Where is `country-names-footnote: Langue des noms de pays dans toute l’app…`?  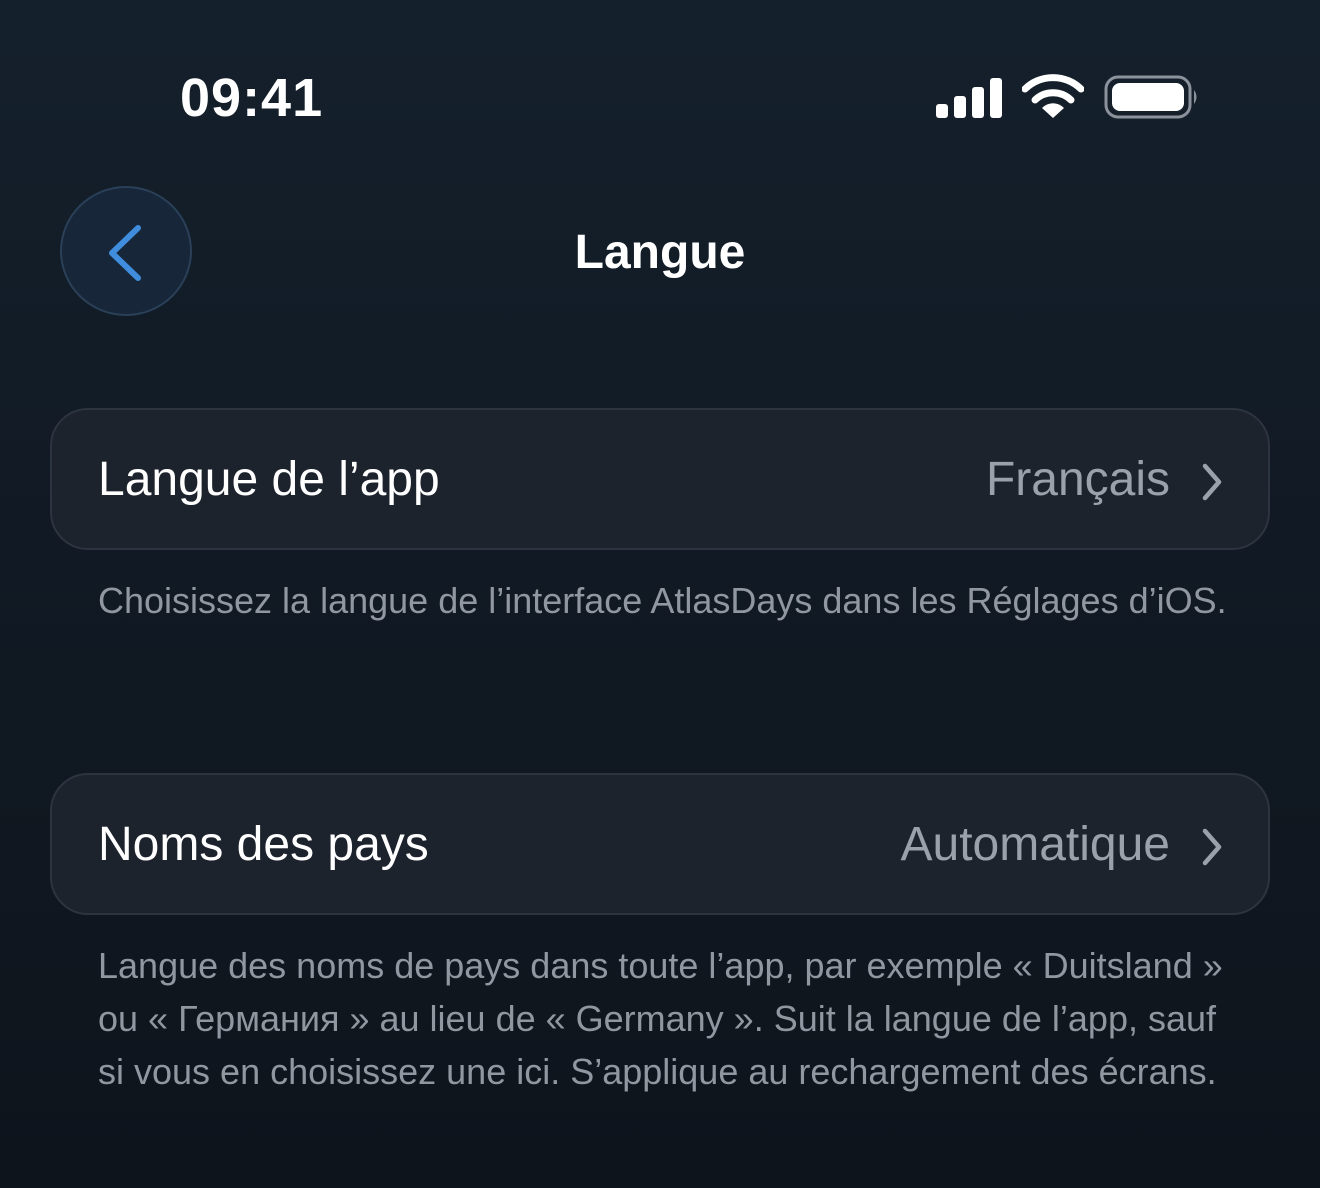
country-names-footnote: Langue des noms de pays dans toute l’app… is located at coordinates (660, 1018).